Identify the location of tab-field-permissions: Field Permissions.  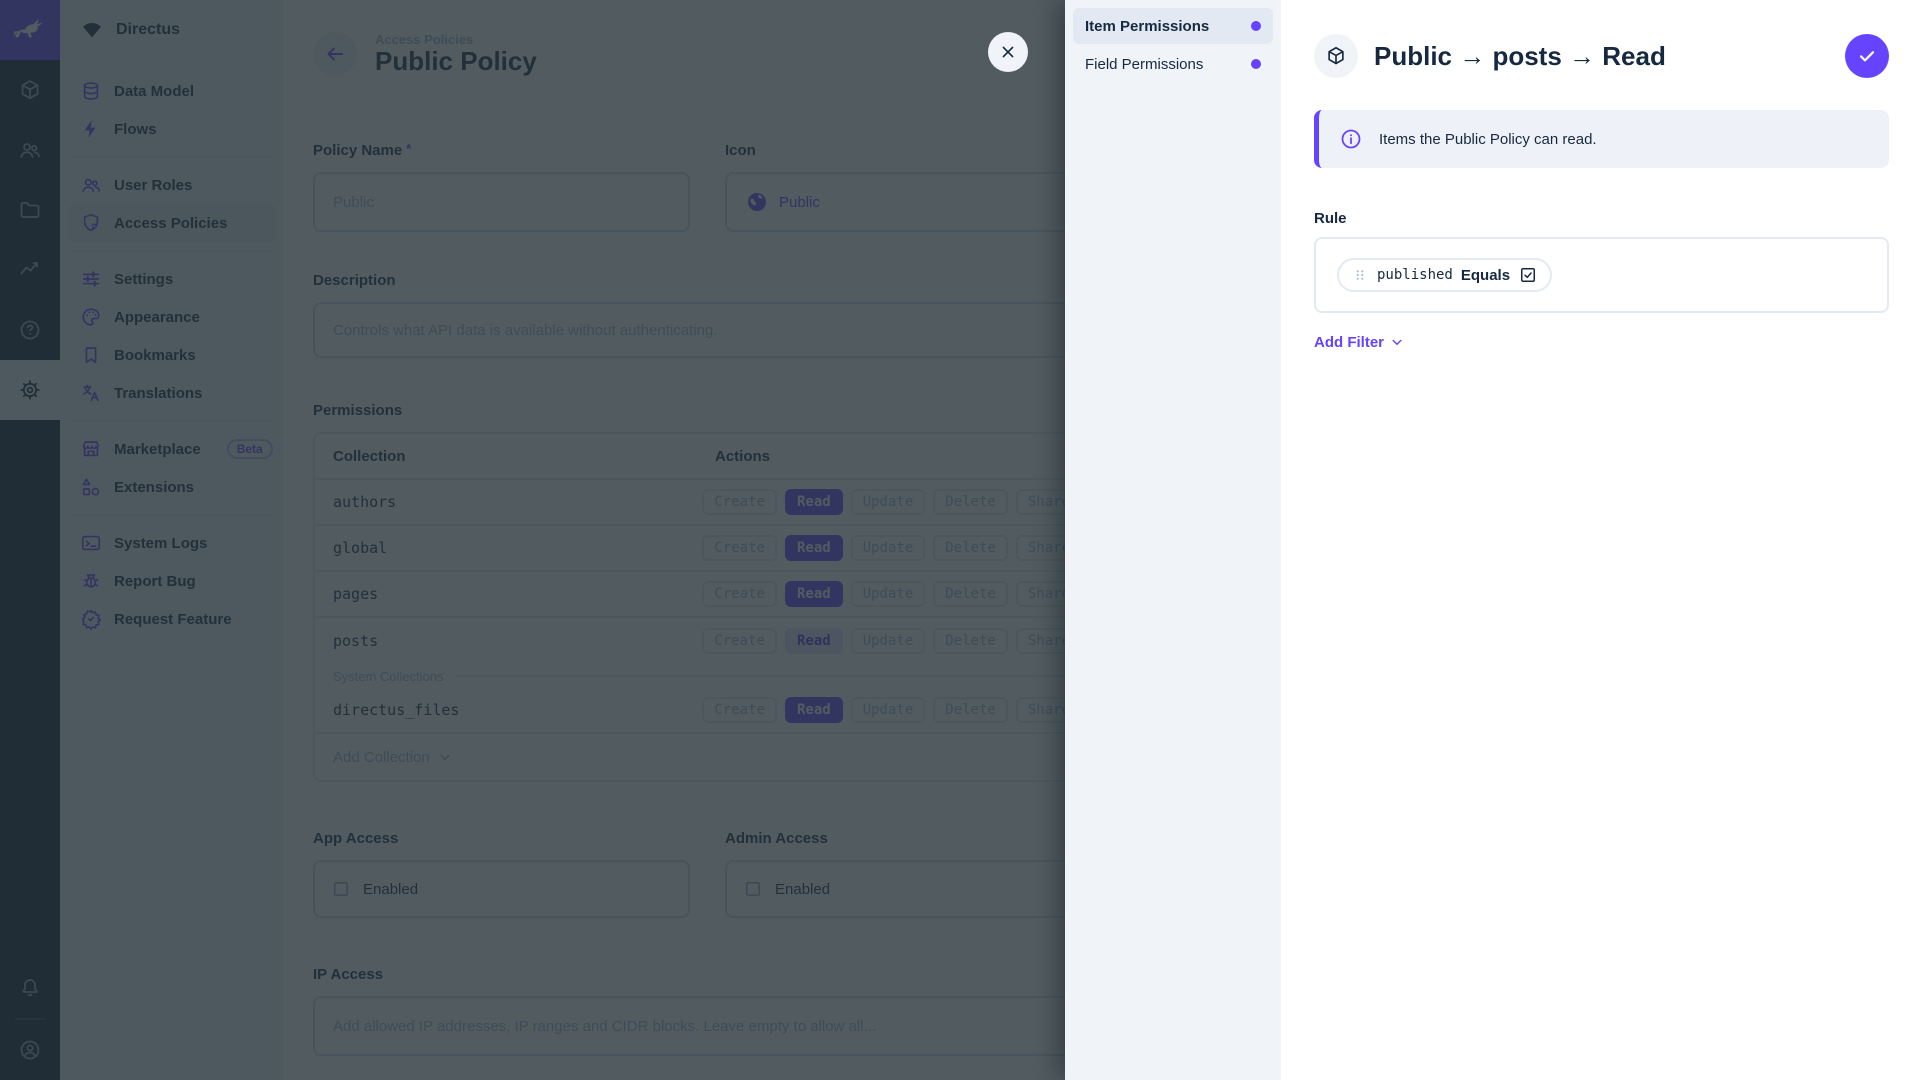
(1173, 64).